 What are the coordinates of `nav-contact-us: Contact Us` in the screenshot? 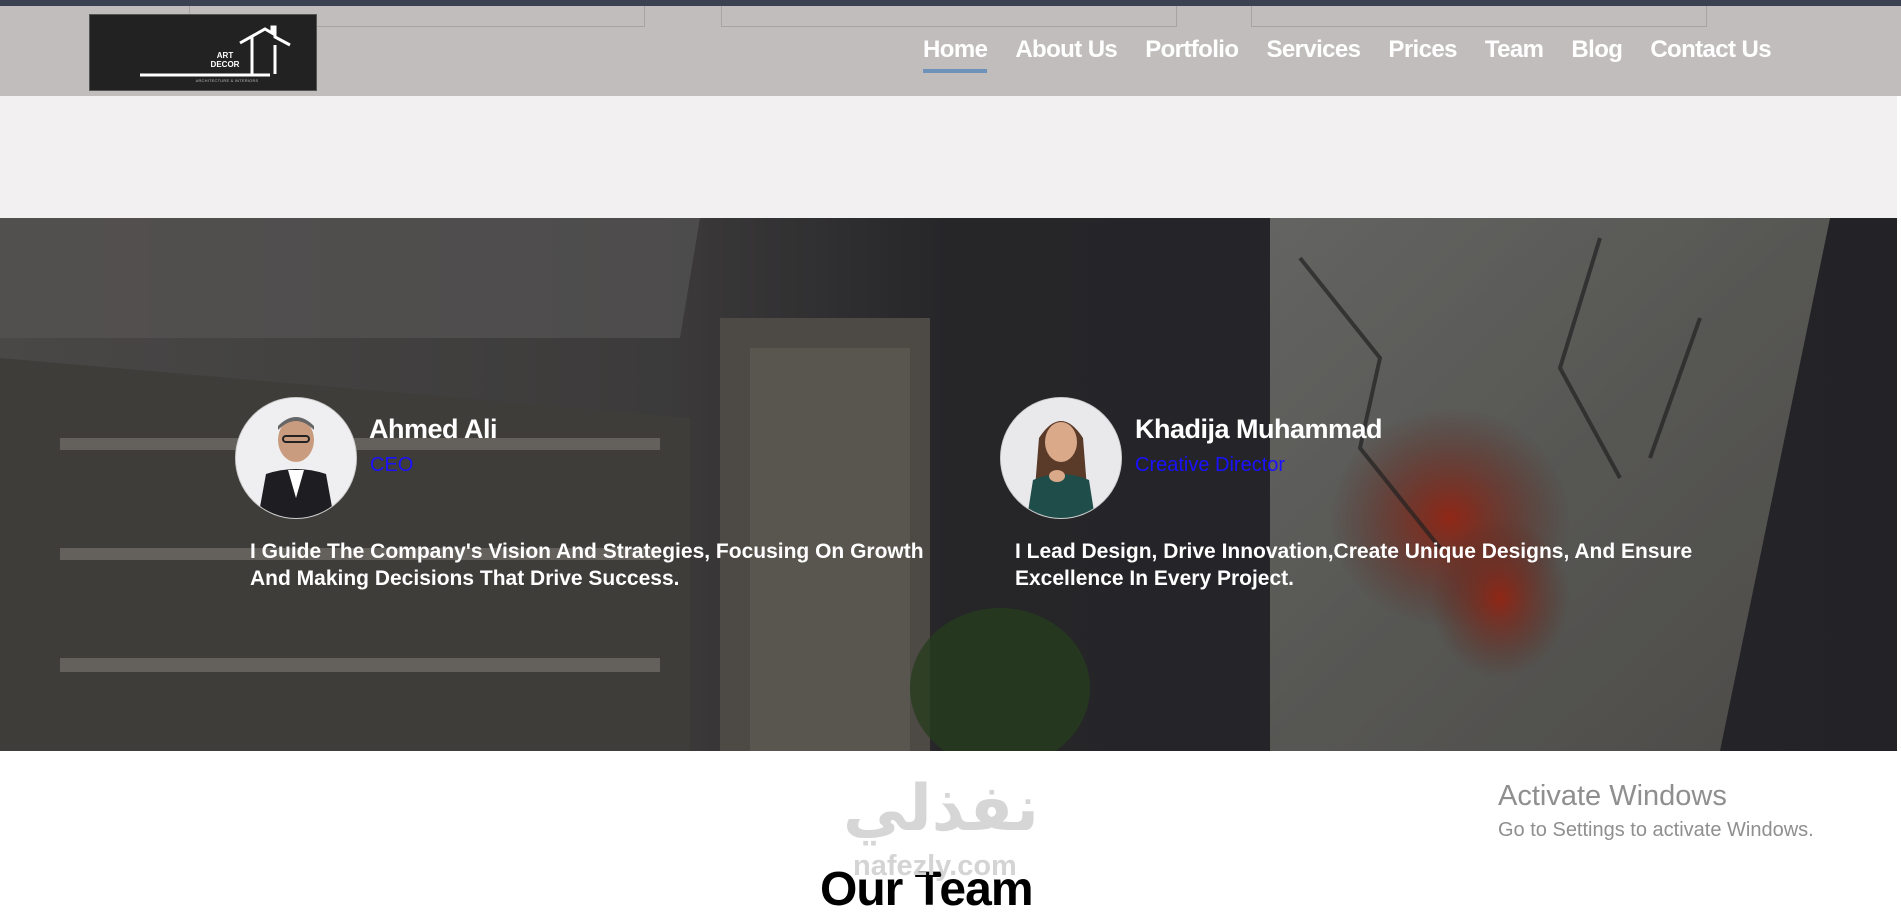 It's located at (1710, 50).